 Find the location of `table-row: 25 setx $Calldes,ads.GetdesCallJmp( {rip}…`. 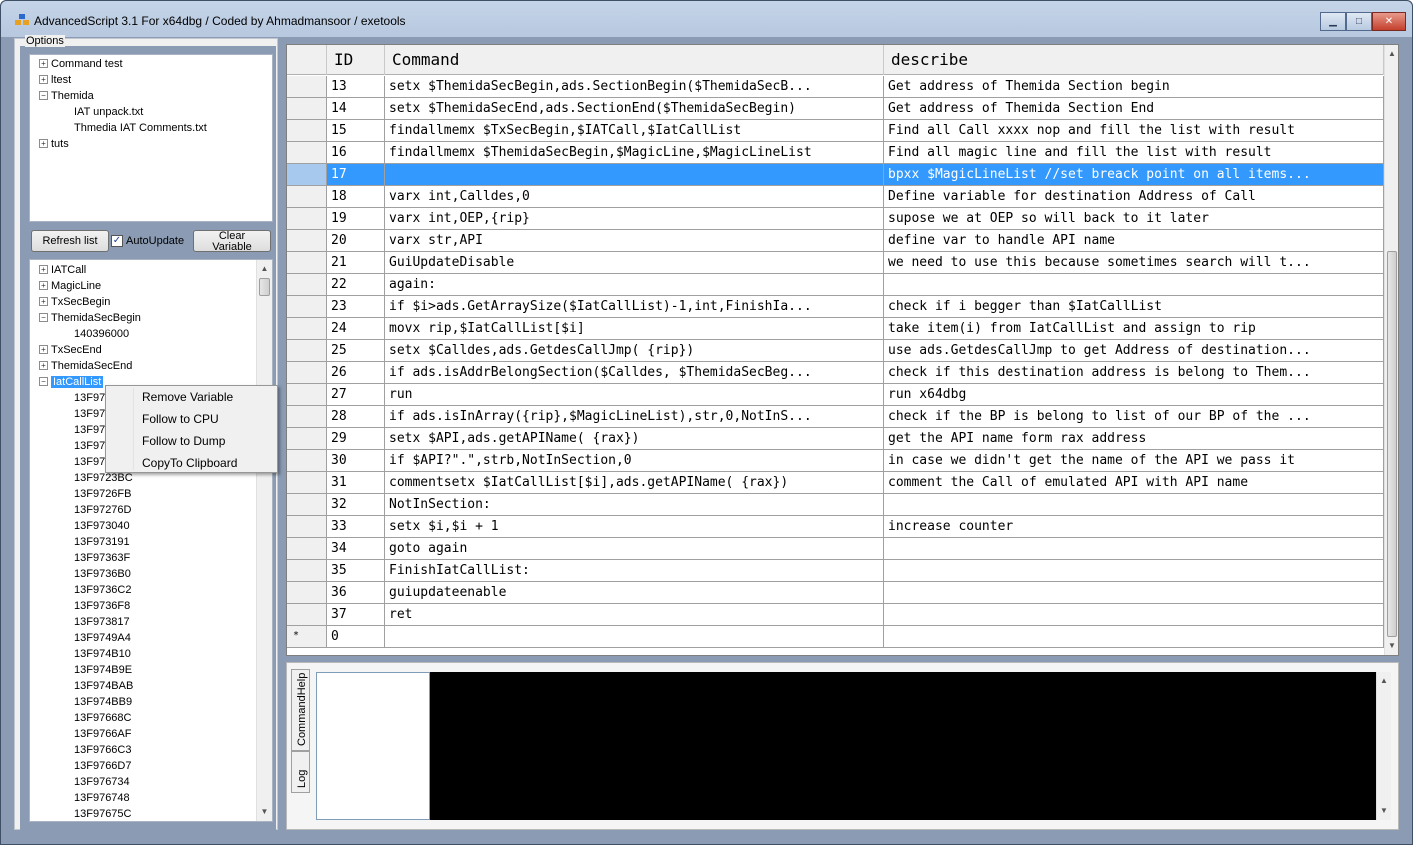

table-row: 25 setx $Calldes,ads.GetdesCallJmp( {rip}… is located at coordinates (835, 351).